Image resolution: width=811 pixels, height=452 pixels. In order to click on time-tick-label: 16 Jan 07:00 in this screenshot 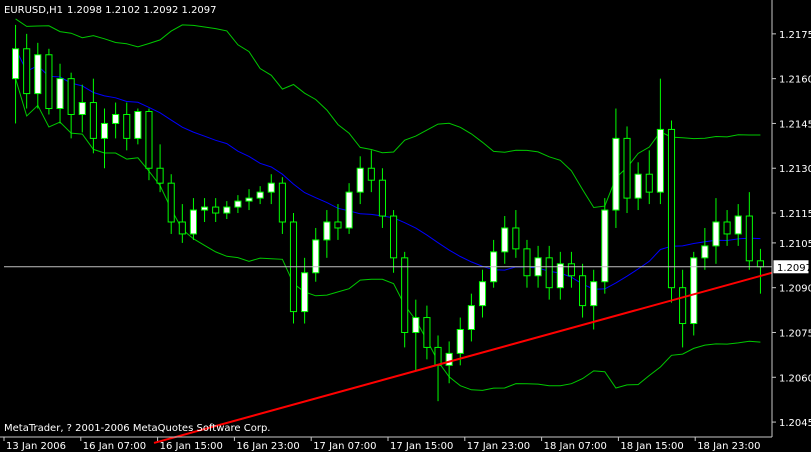, I will do `click(114, 446)`.